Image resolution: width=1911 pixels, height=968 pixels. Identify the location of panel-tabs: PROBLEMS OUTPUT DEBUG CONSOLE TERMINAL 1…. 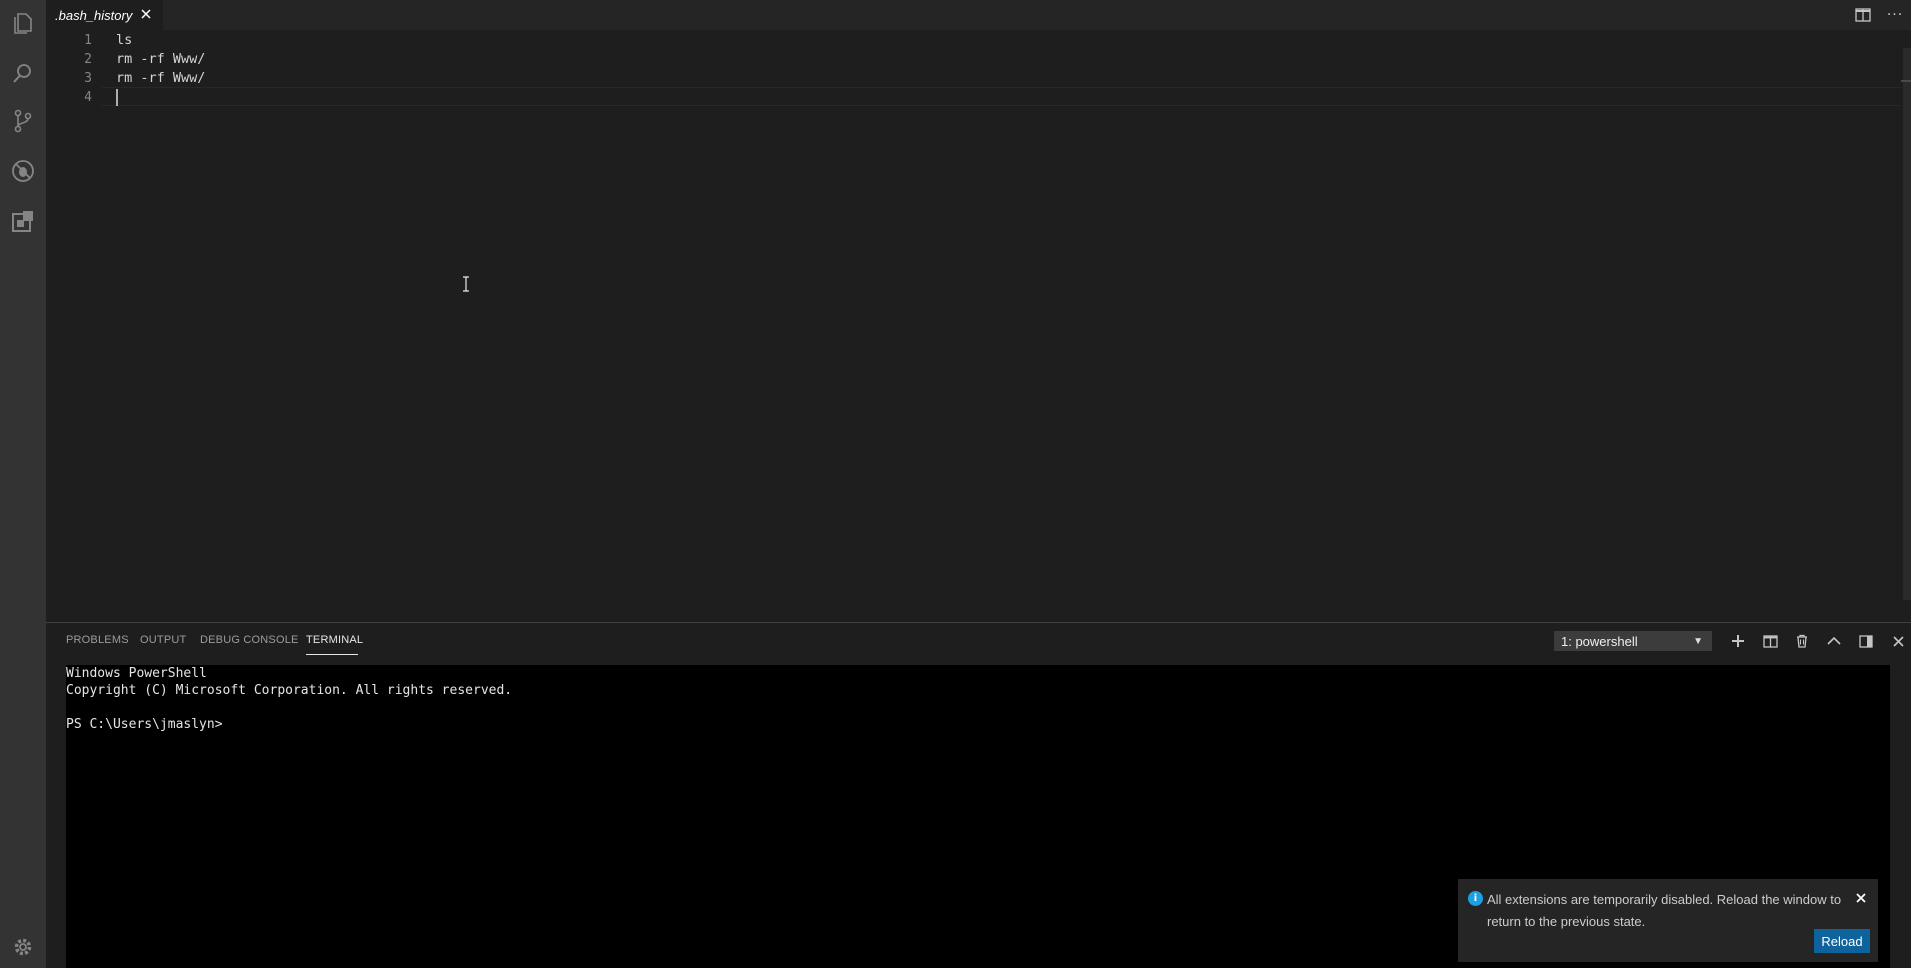
(978, 641).